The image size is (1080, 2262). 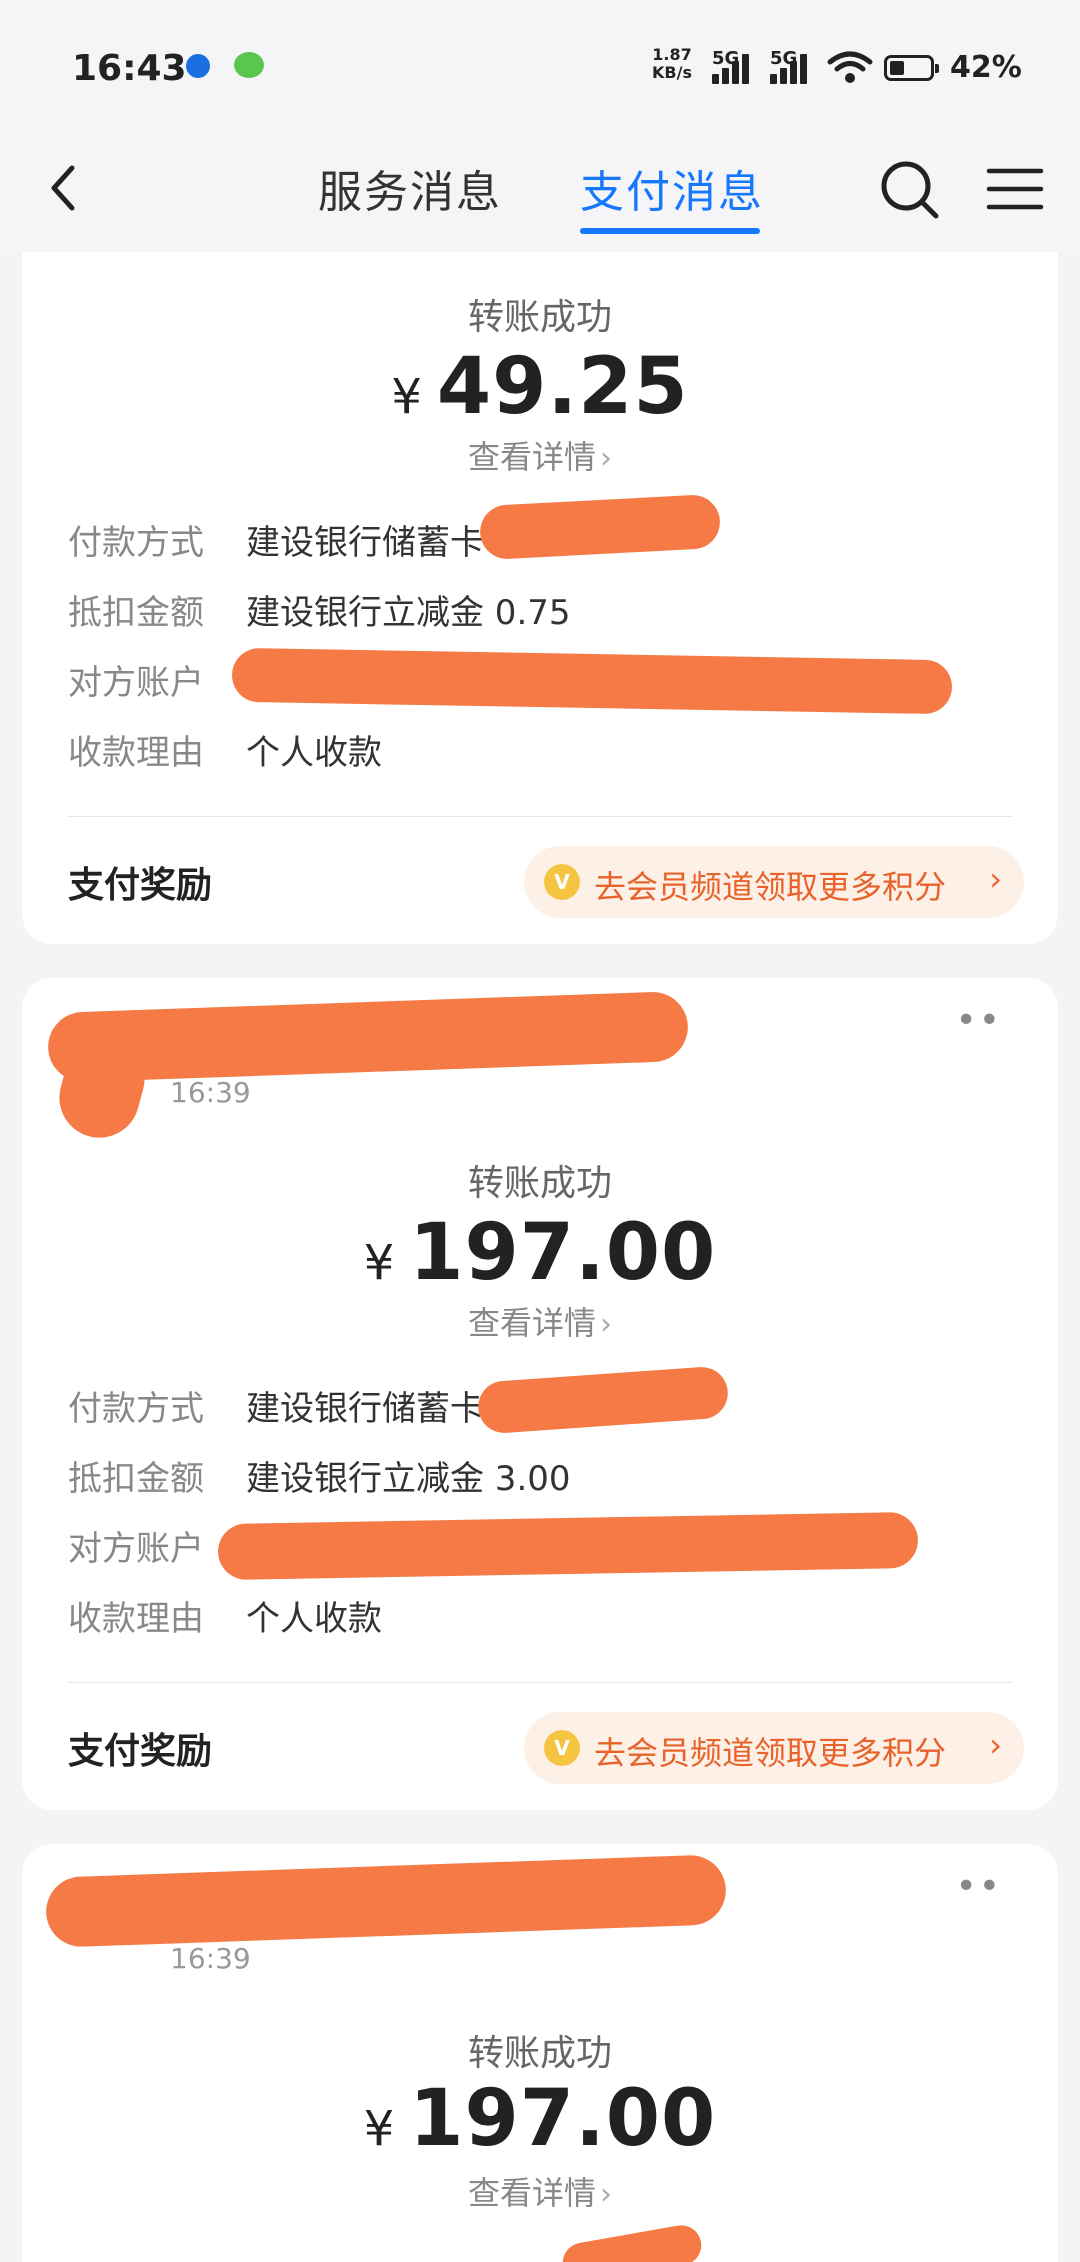 I want to click on info-row-payee-account: 对方账户, so click(x=157, y=683).